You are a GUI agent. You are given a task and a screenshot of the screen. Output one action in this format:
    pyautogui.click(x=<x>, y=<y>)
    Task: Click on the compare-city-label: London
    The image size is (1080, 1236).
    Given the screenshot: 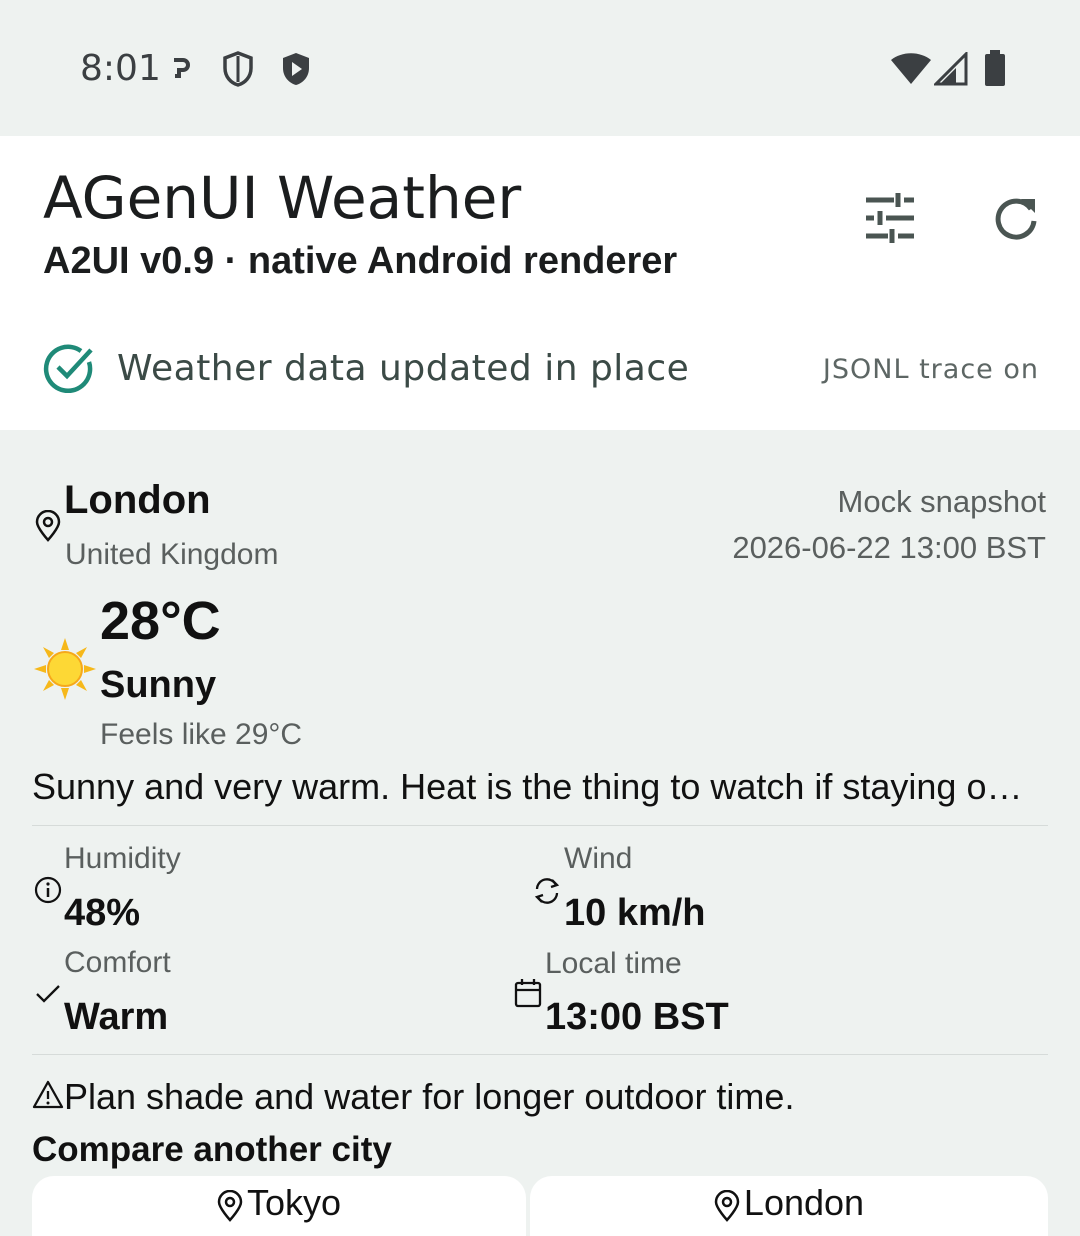 What is the action you would take?
    pyautogui.click(x=804, y=1202)
    